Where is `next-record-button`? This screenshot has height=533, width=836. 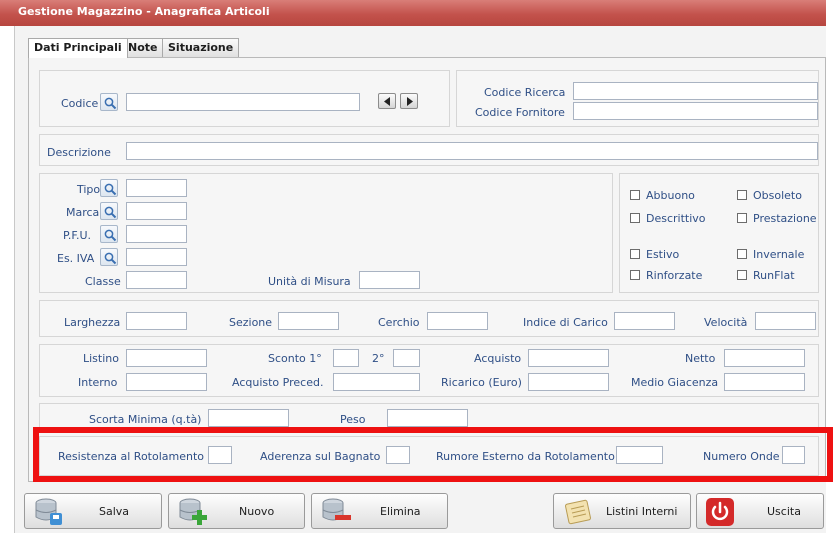 next-record-button is located at coordinates (409, 101).